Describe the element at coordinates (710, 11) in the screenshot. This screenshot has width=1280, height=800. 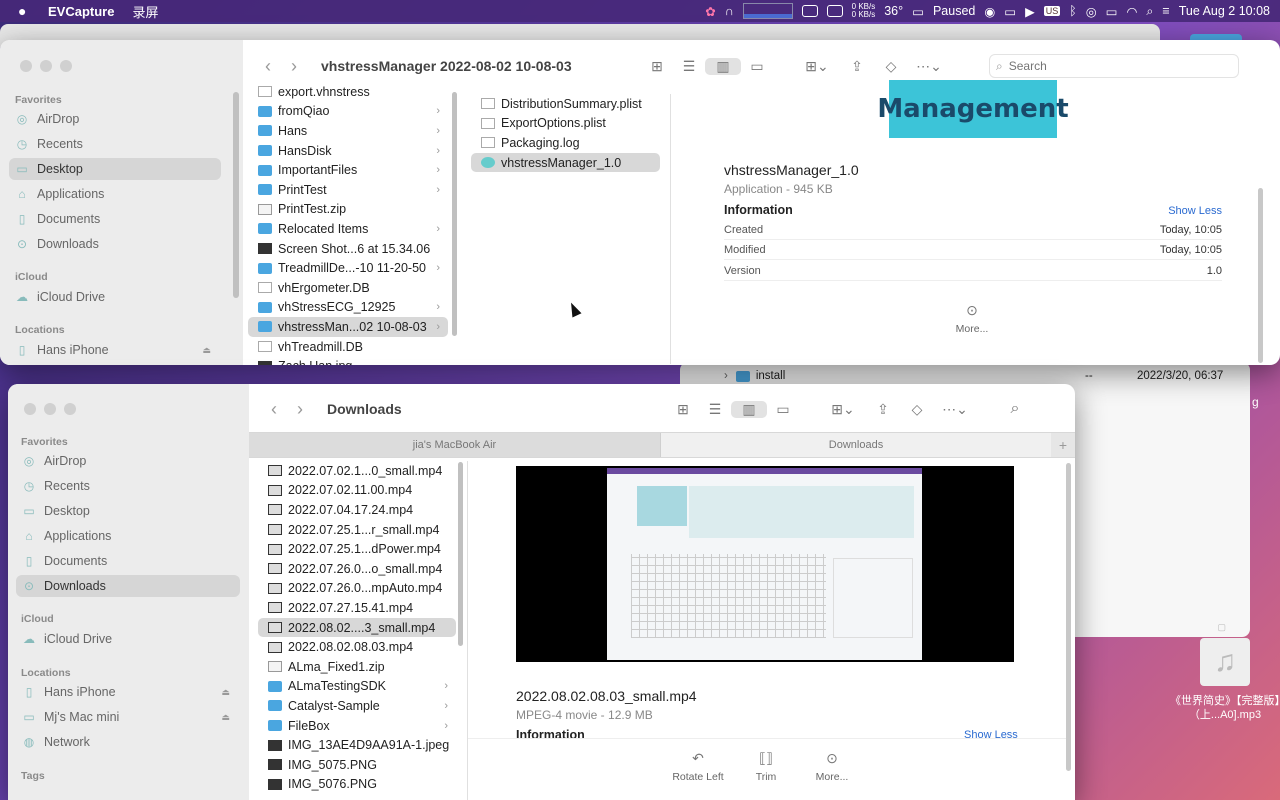
I see `flower-icon: ✿` at that location.